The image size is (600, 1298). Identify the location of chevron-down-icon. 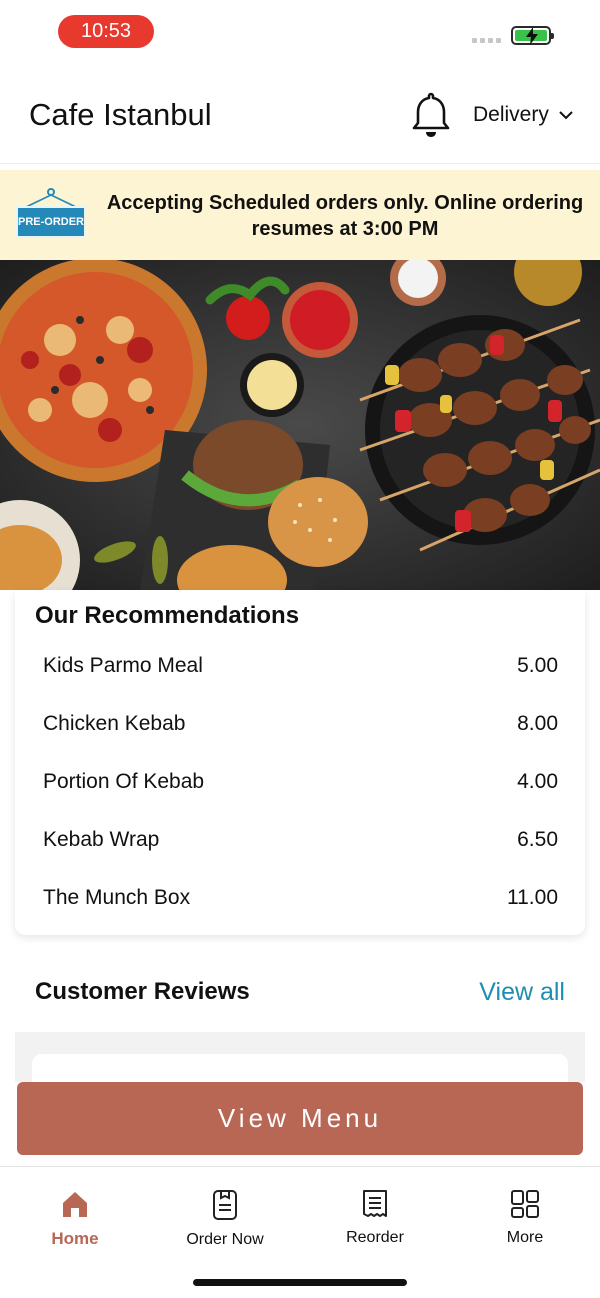
(566, 115).